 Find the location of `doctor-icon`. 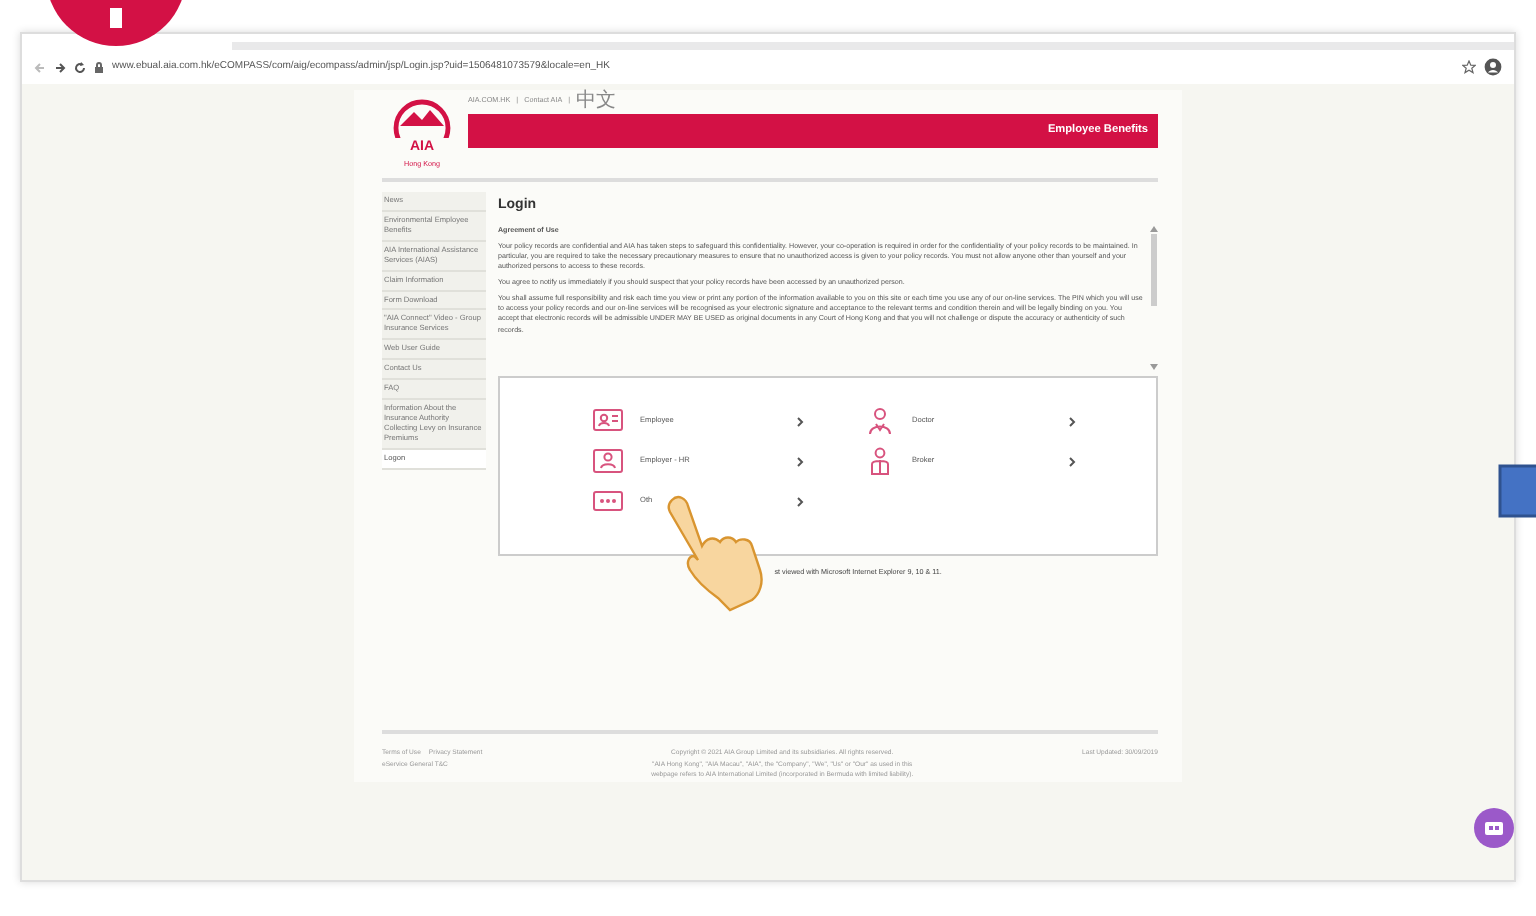

doctor-icon is located at coordinates (880, 421).